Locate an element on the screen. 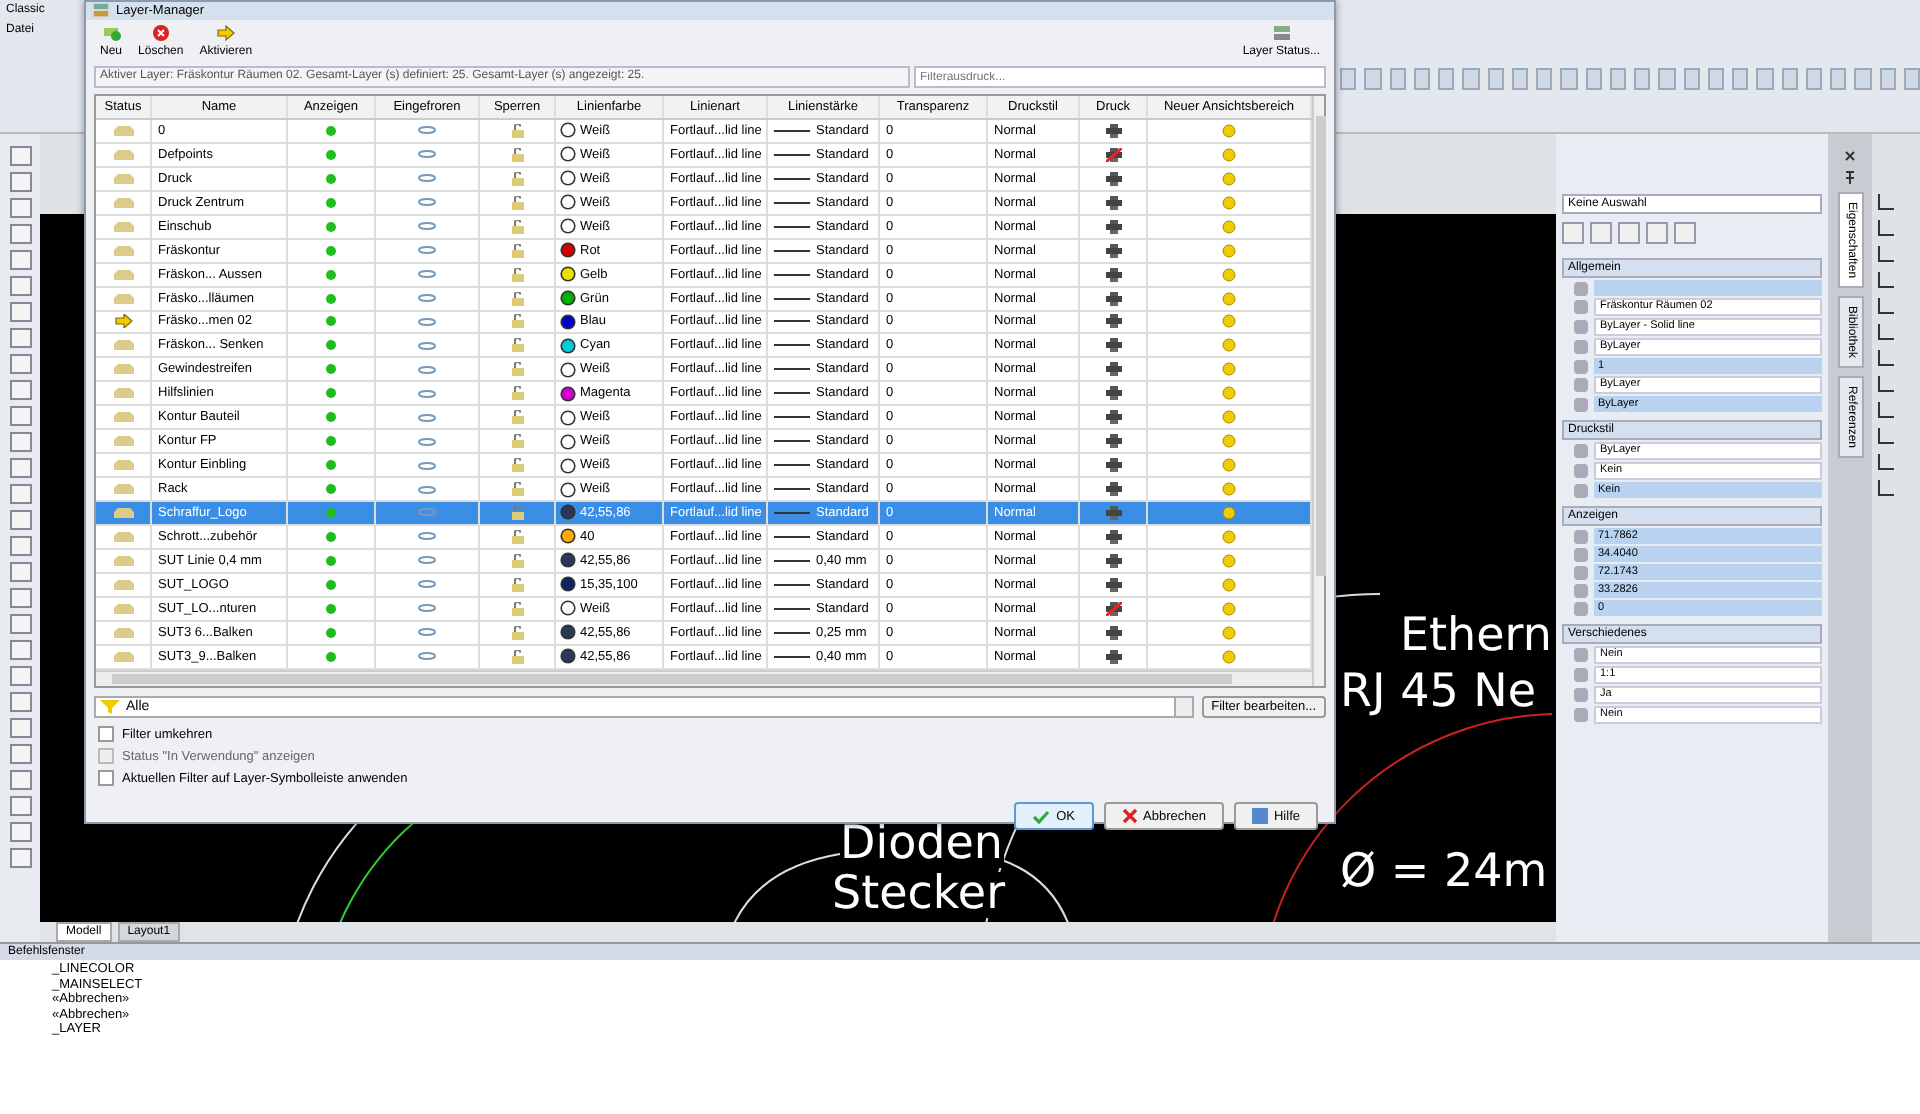 The height and width of the screenshot is (1114, 1920). property-field is located at coordinates (1708, 288).